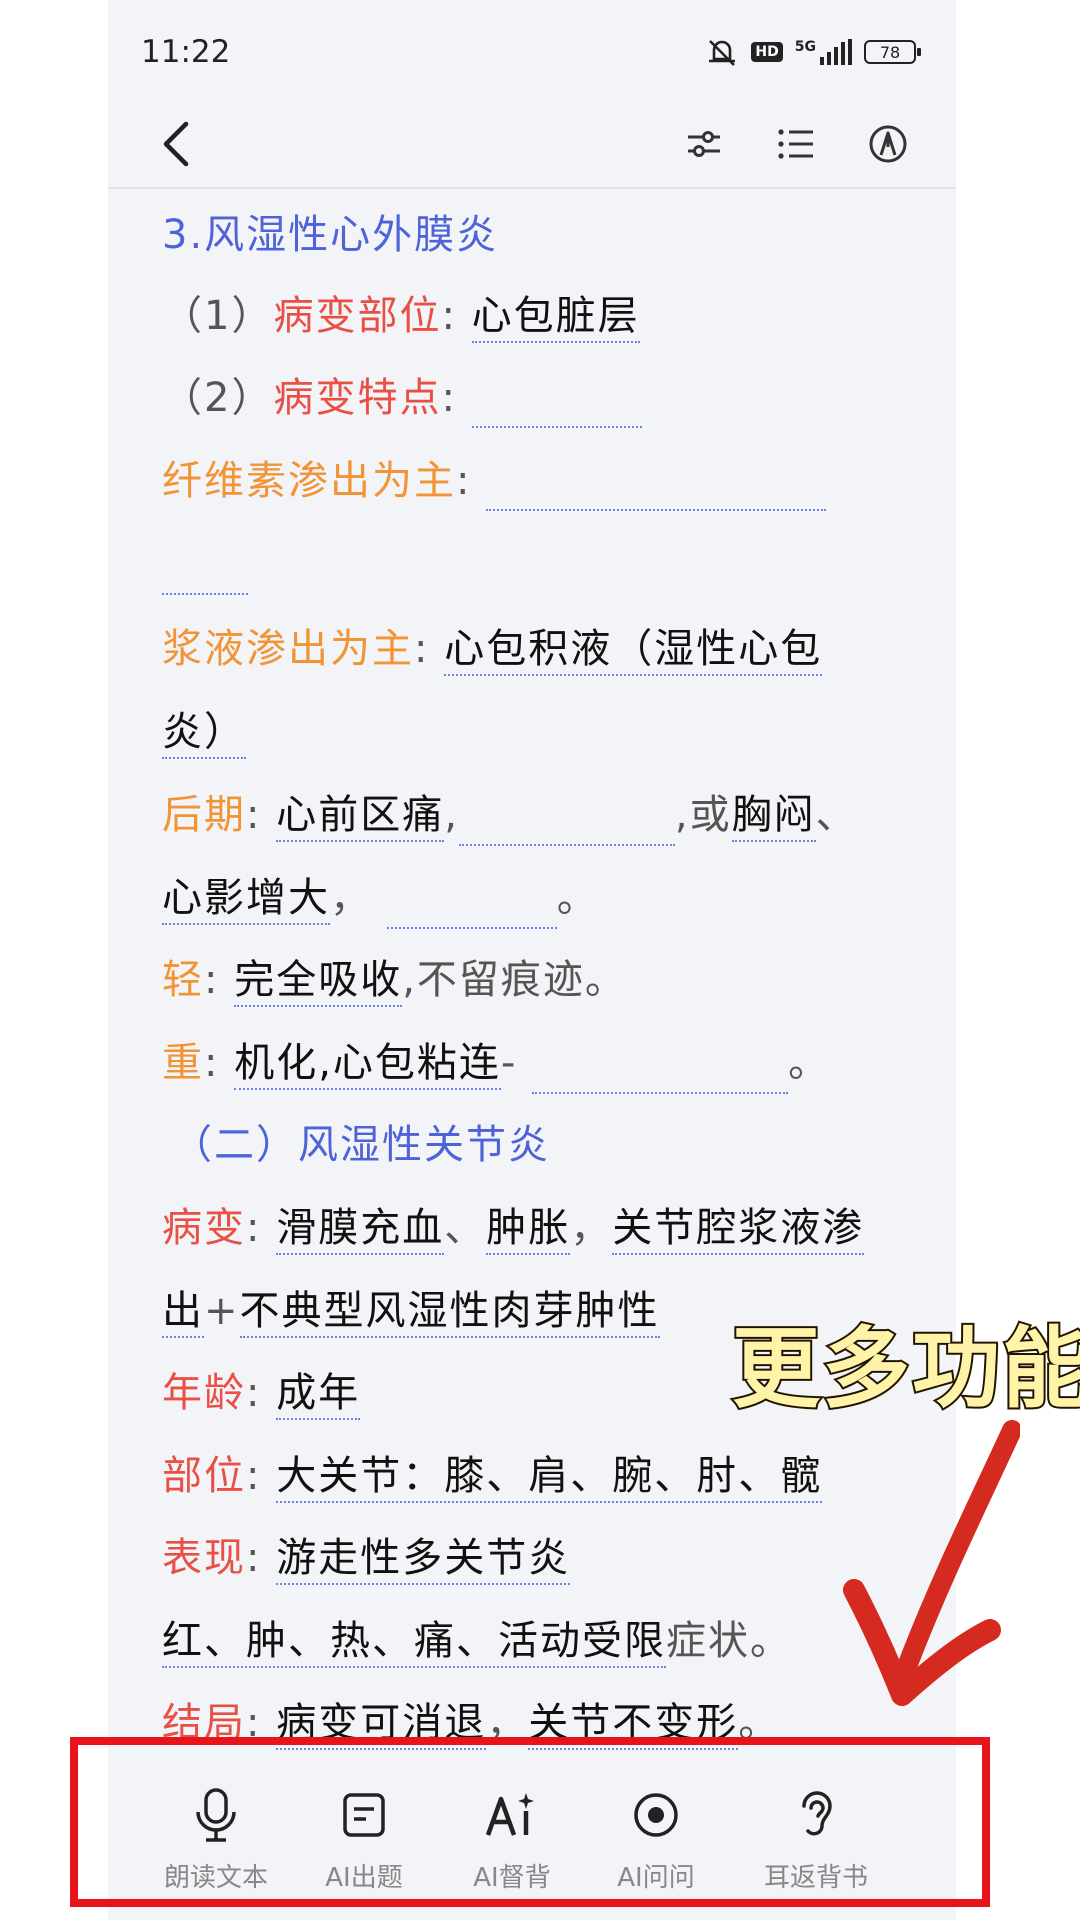 Image resolution: width=1080 pixels, height=1920 pixels. I want to click on line-serous: 浆液渗出为主: 心包积液（湿性心包, so click(492, 649).